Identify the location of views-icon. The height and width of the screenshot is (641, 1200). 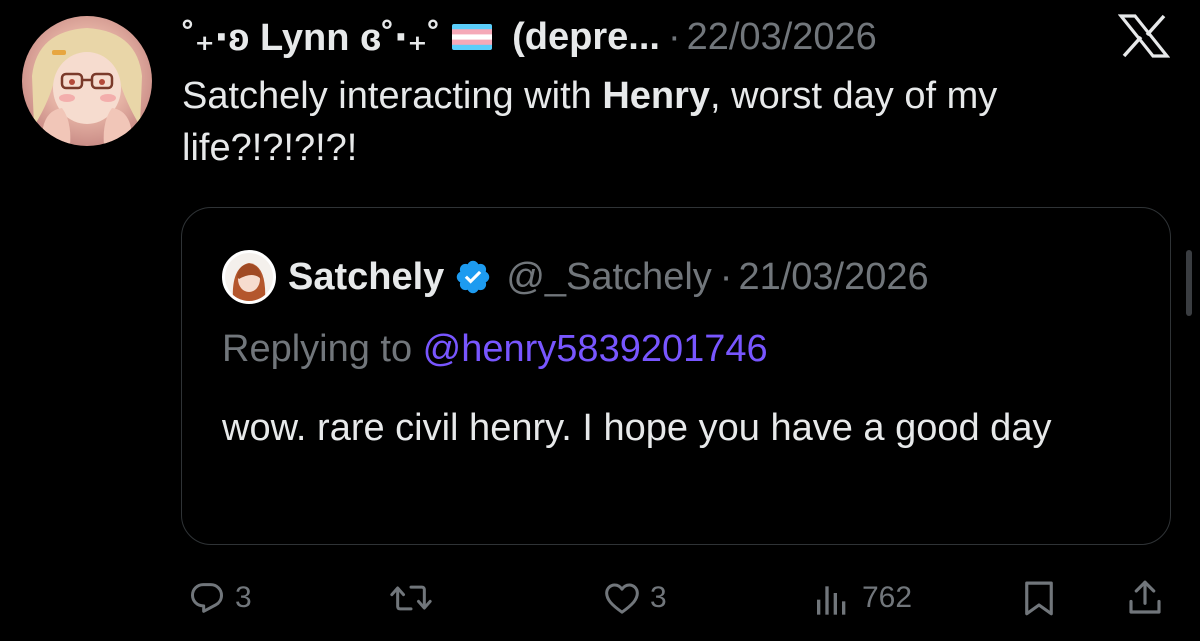
(831, 600).